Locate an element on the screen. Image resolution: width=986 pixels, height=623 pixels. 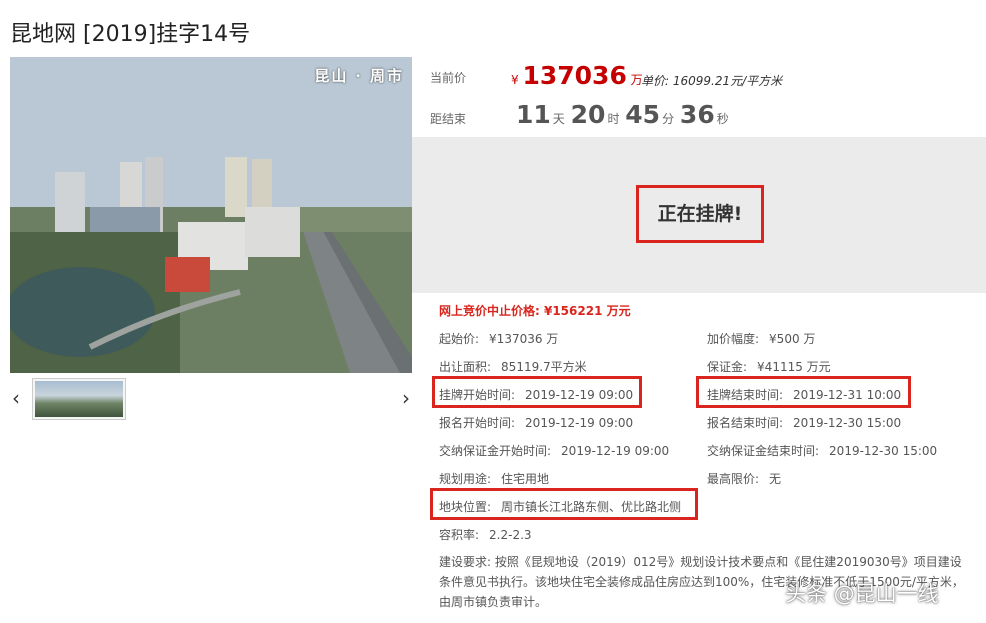
area-field: 出让面积: 85119.7平方米 is located at coordinates (513, 366).